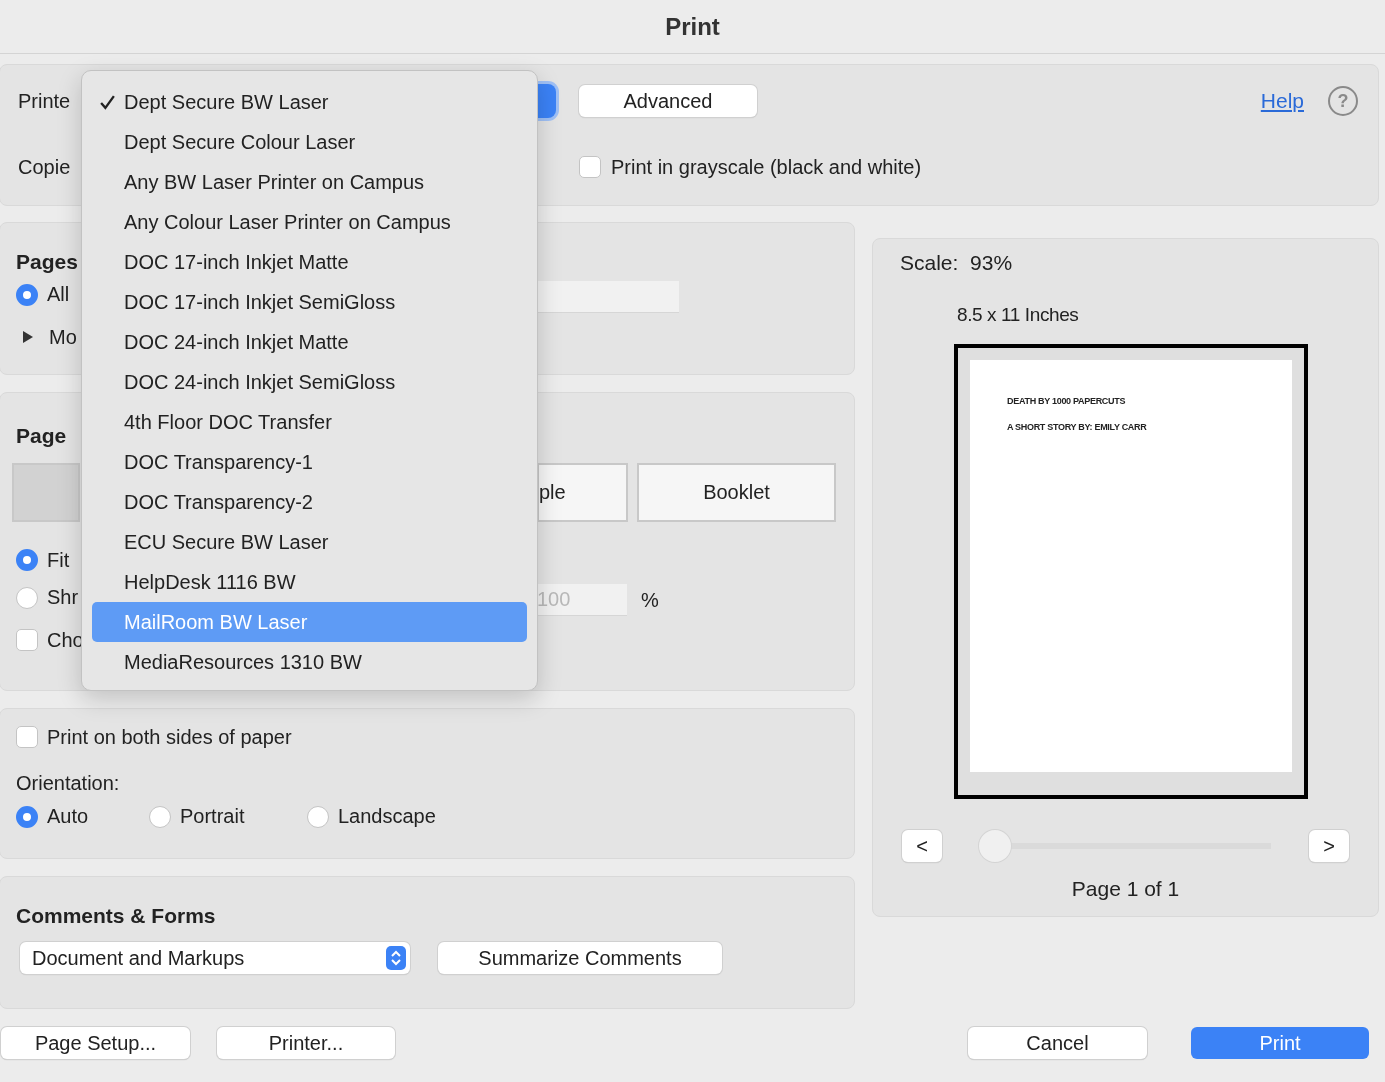 Image resolution: width=1385 pixels, height=1082 pixels. Describe the element at coordinates (582, 492) in the screenshot. I see `page-sizing-segment: ple` at that location.